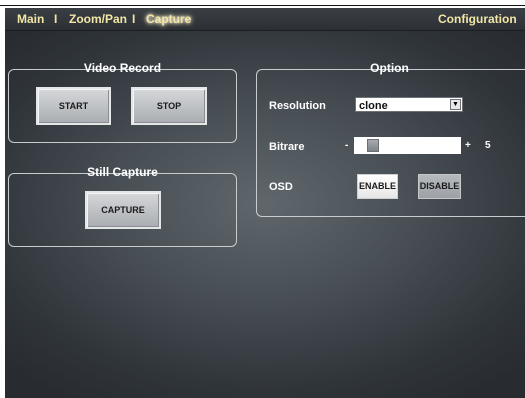  What do you see at coordinates (287, 147) in the screenshot?
I see `bitrate-label: Bitrare` at bounding box center [287, 147].